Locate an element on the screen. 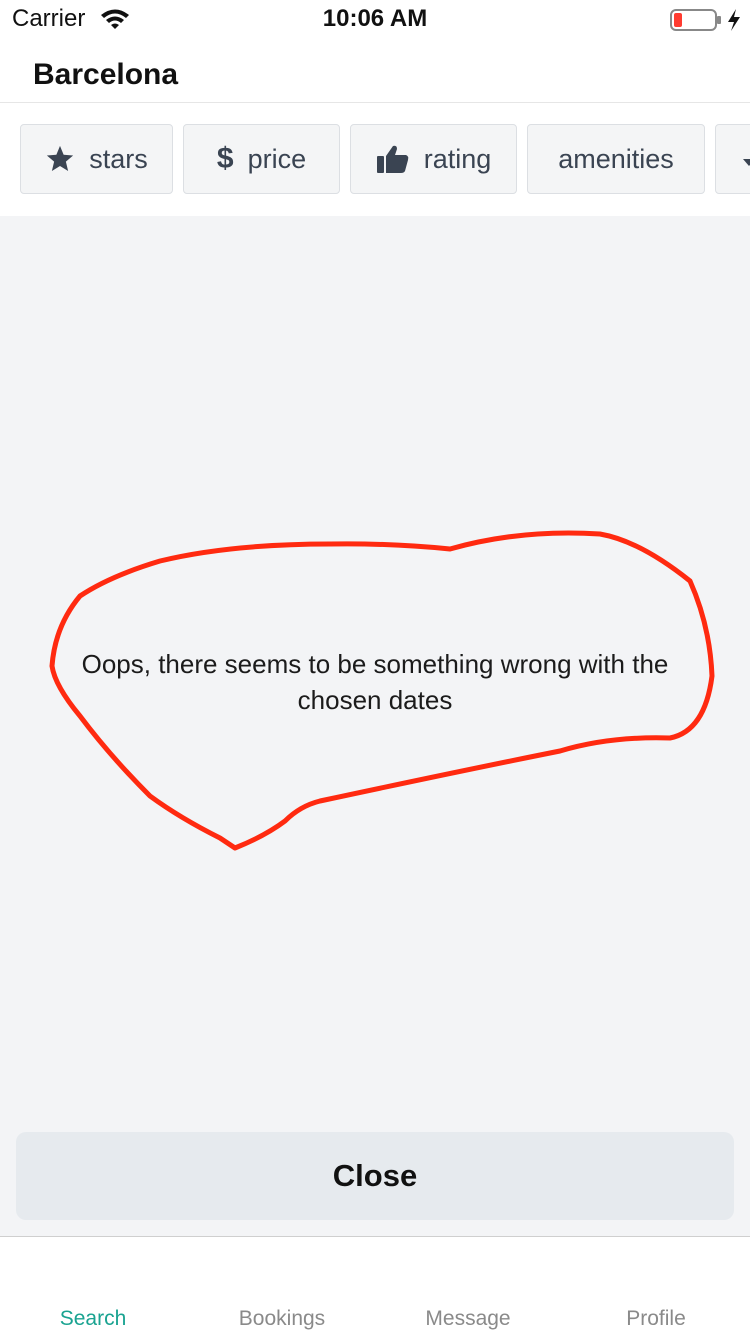  charging-icon is located at coordinates (734, 22).